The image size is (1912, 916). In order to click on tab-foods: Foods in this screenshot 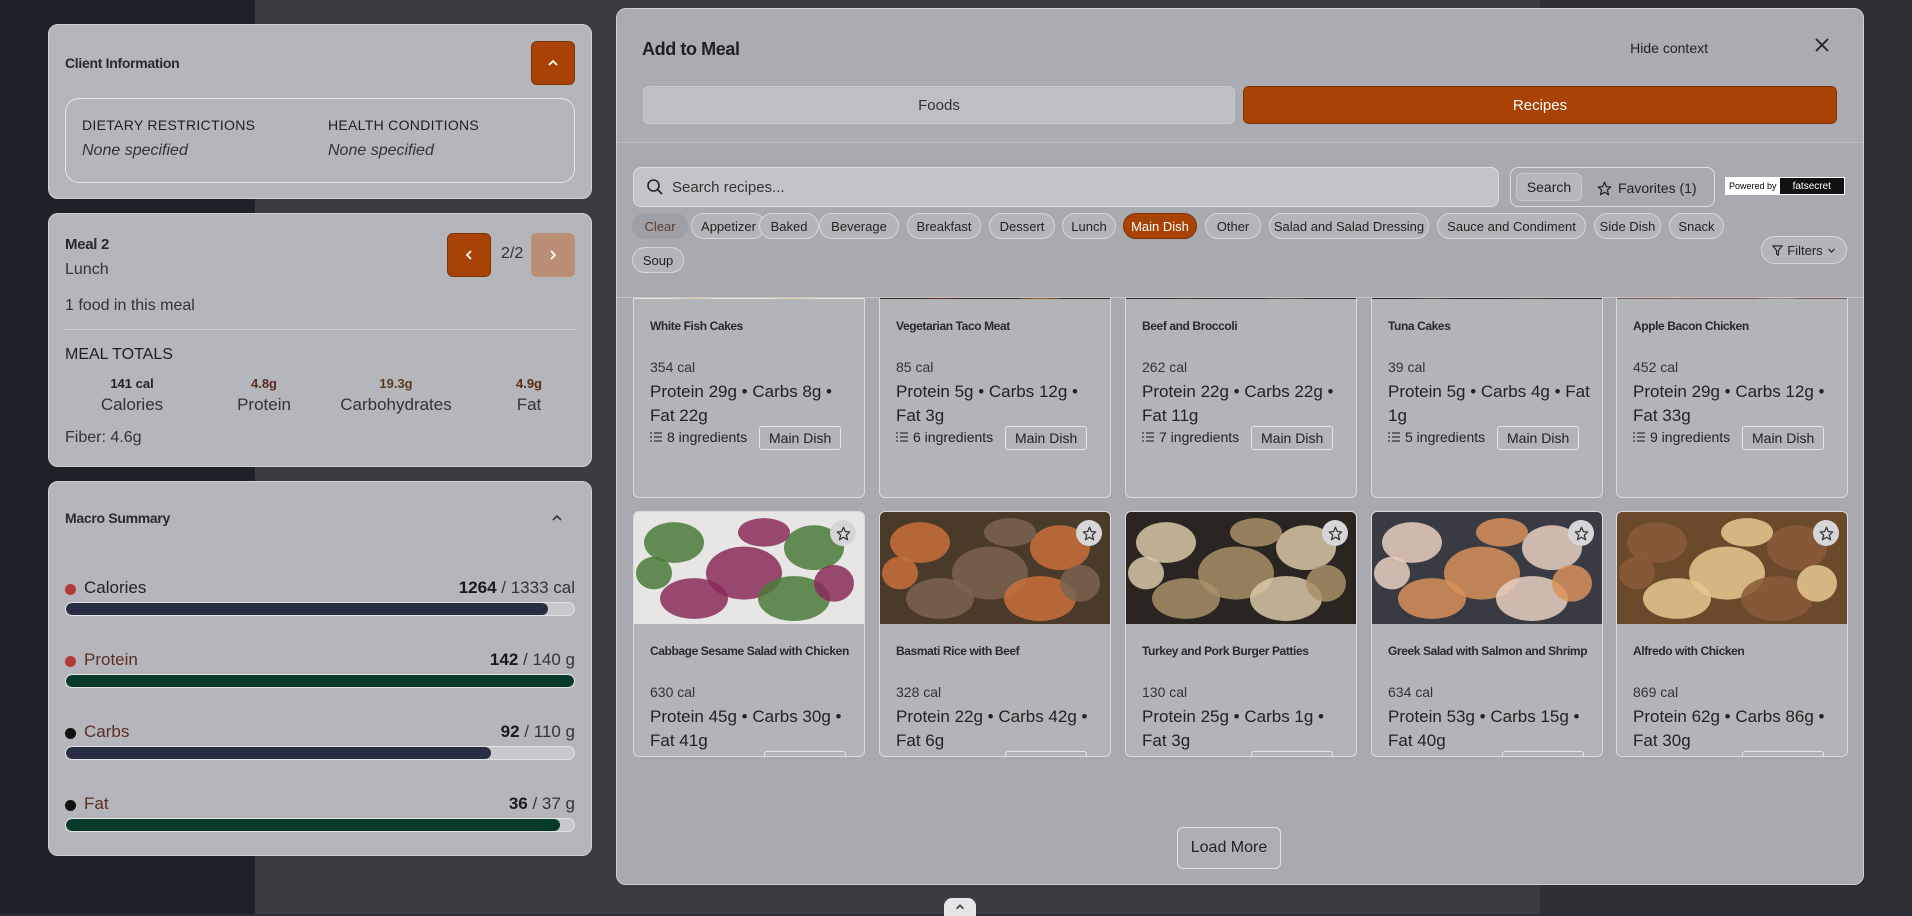, I will do `click(939, 105)`.